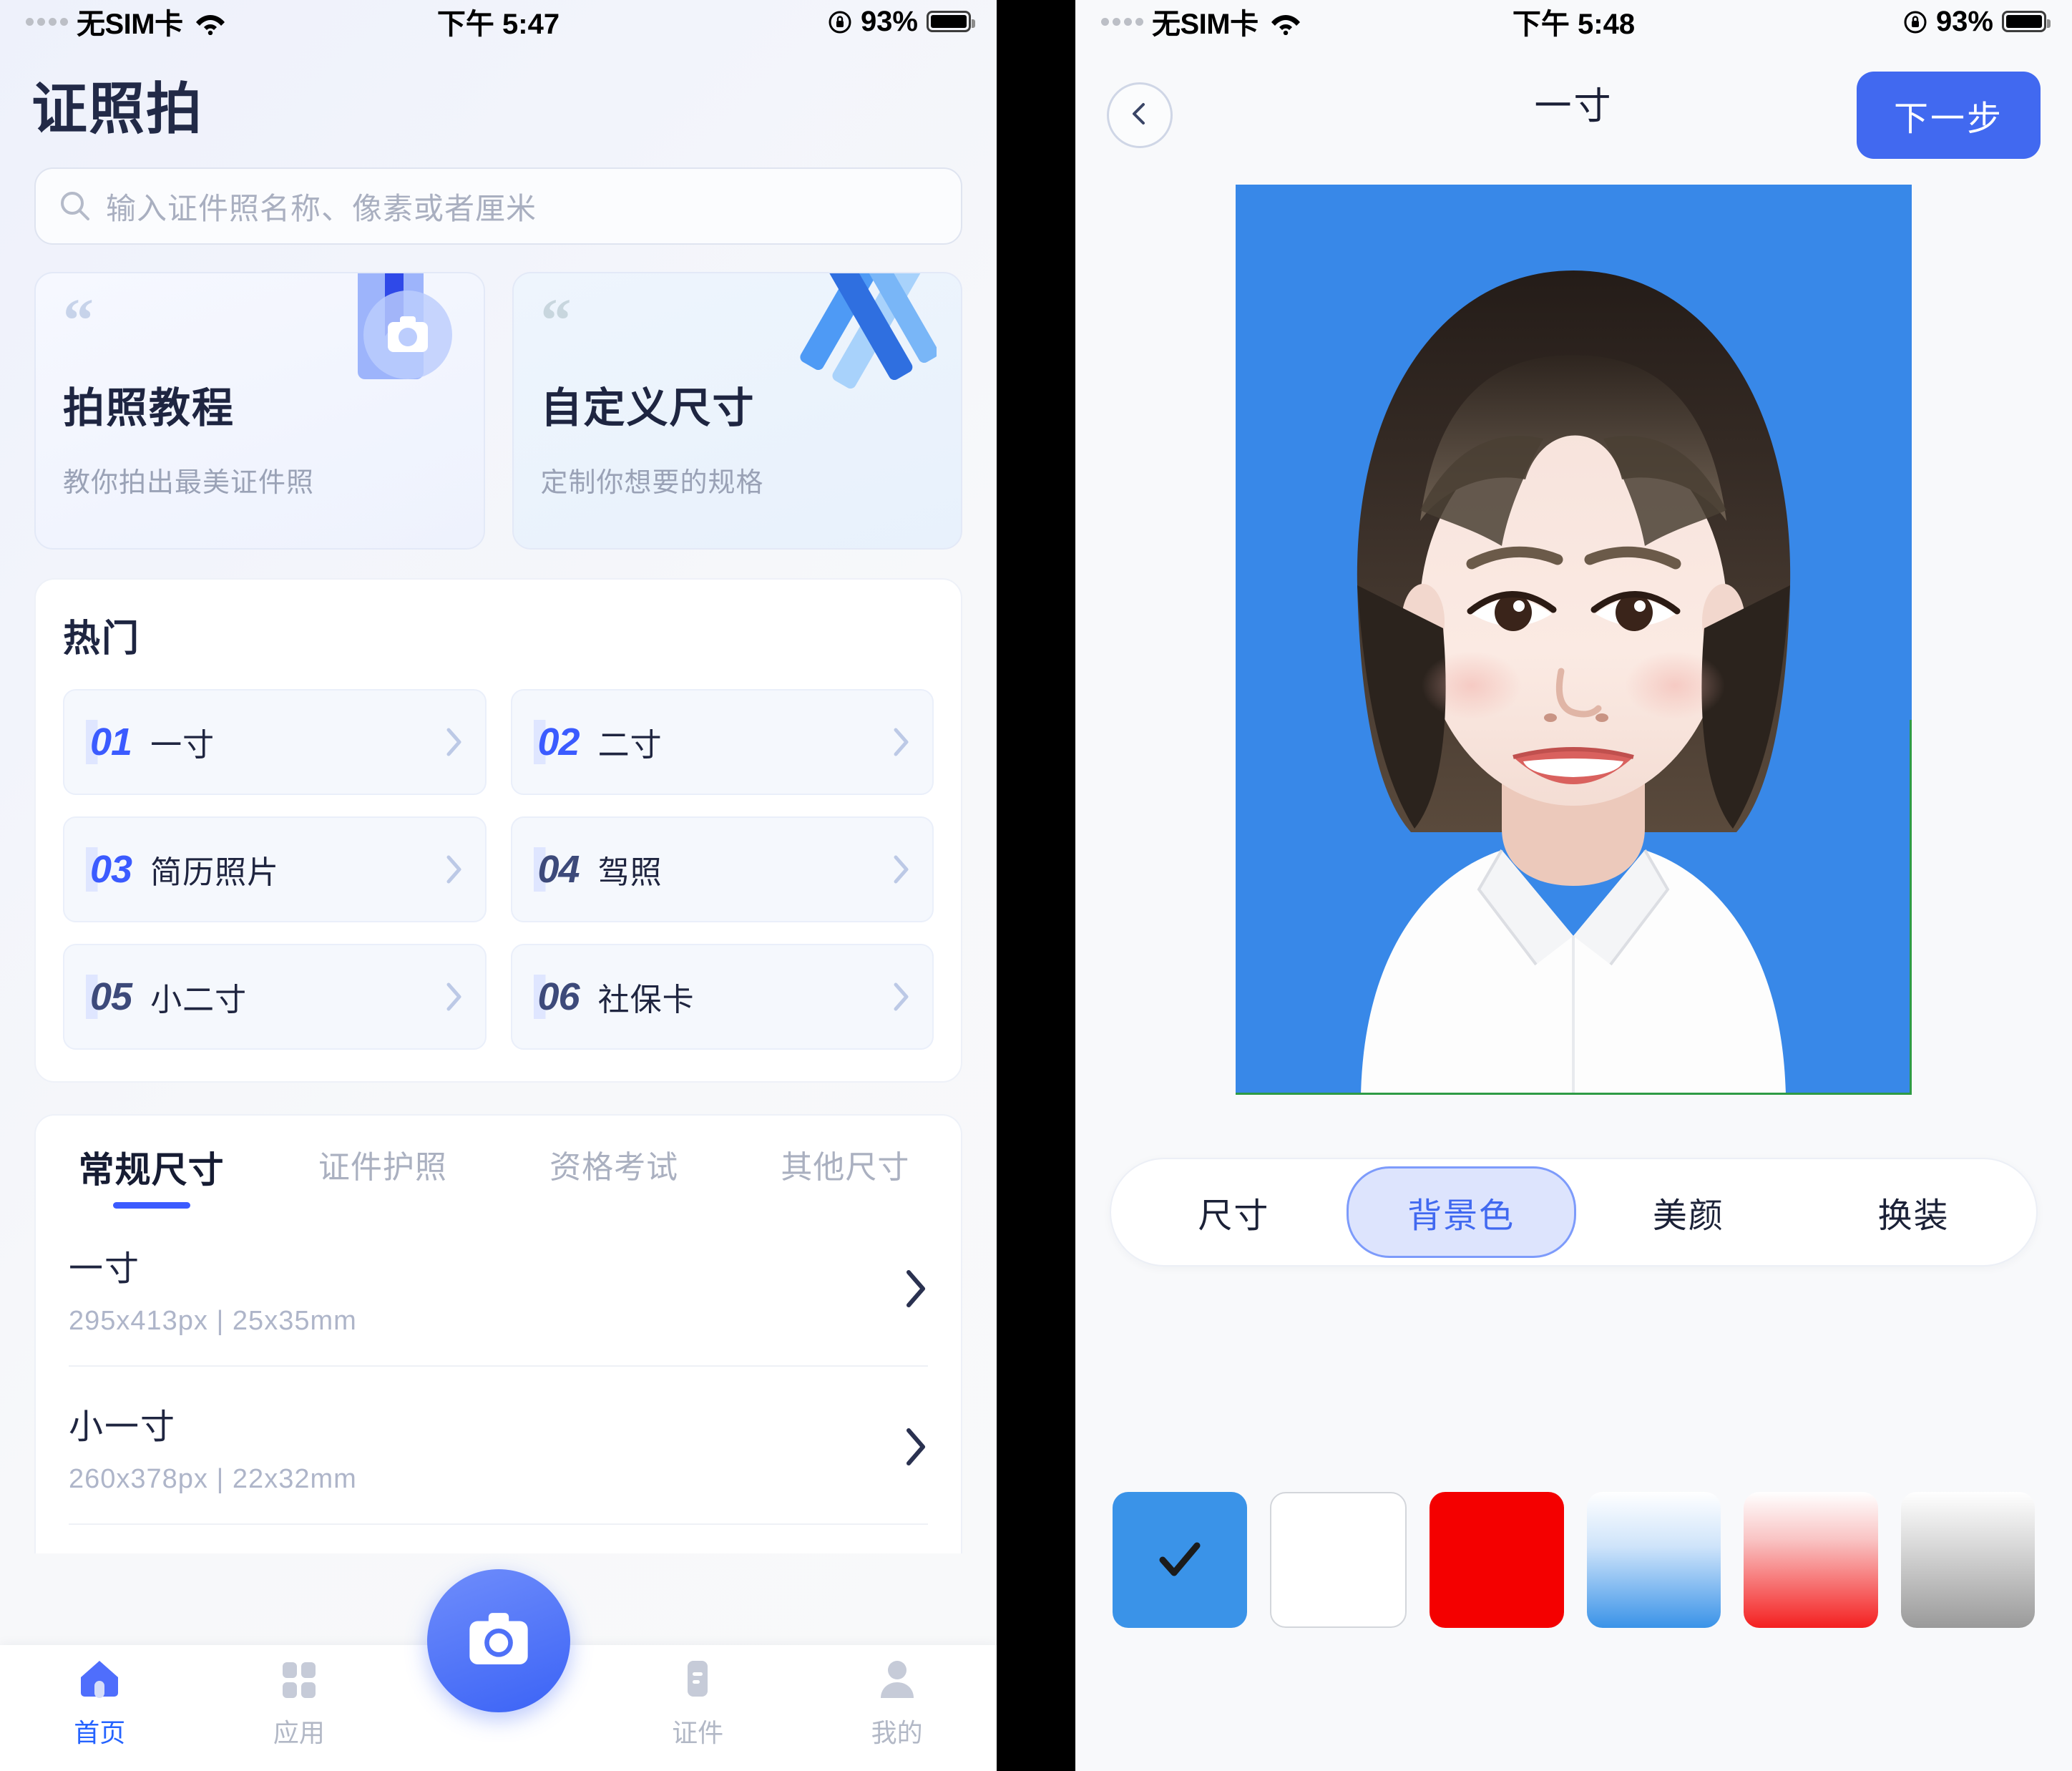  What do you see at coordinates (109, 869) in the screenshot?
I see `hot-item-number: 03` at bounding box center [109, 869].